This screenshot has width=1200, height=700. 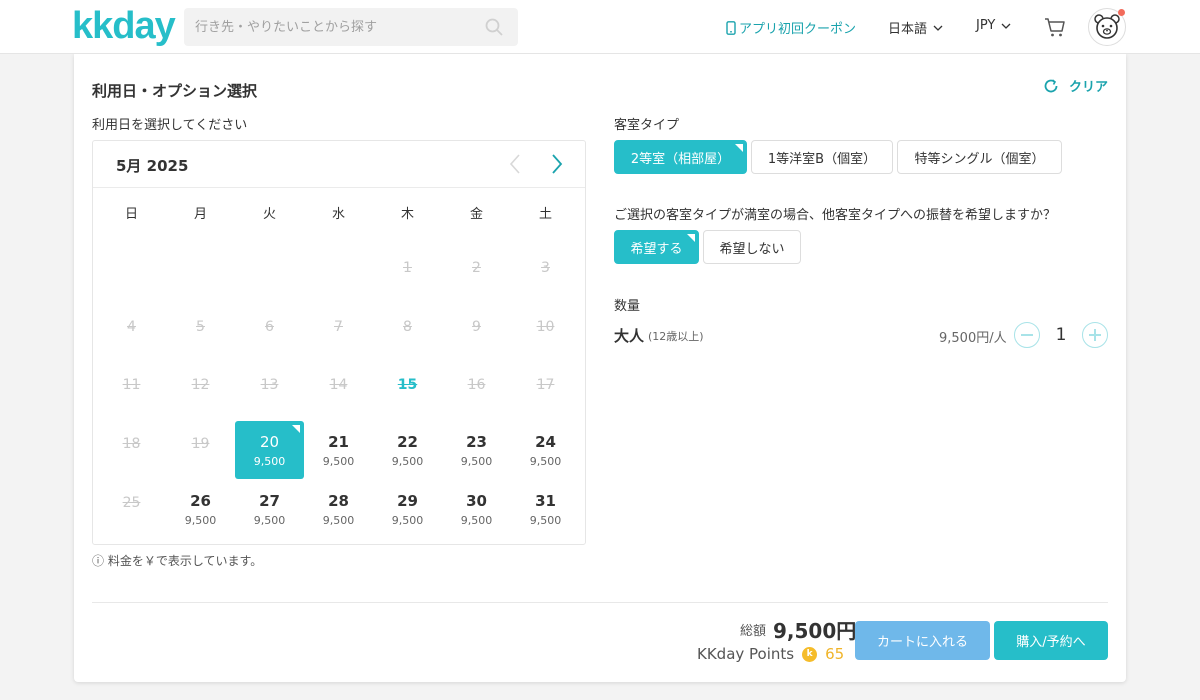 I want to click on total-value: 9,500円, so click(x=815, y=631).